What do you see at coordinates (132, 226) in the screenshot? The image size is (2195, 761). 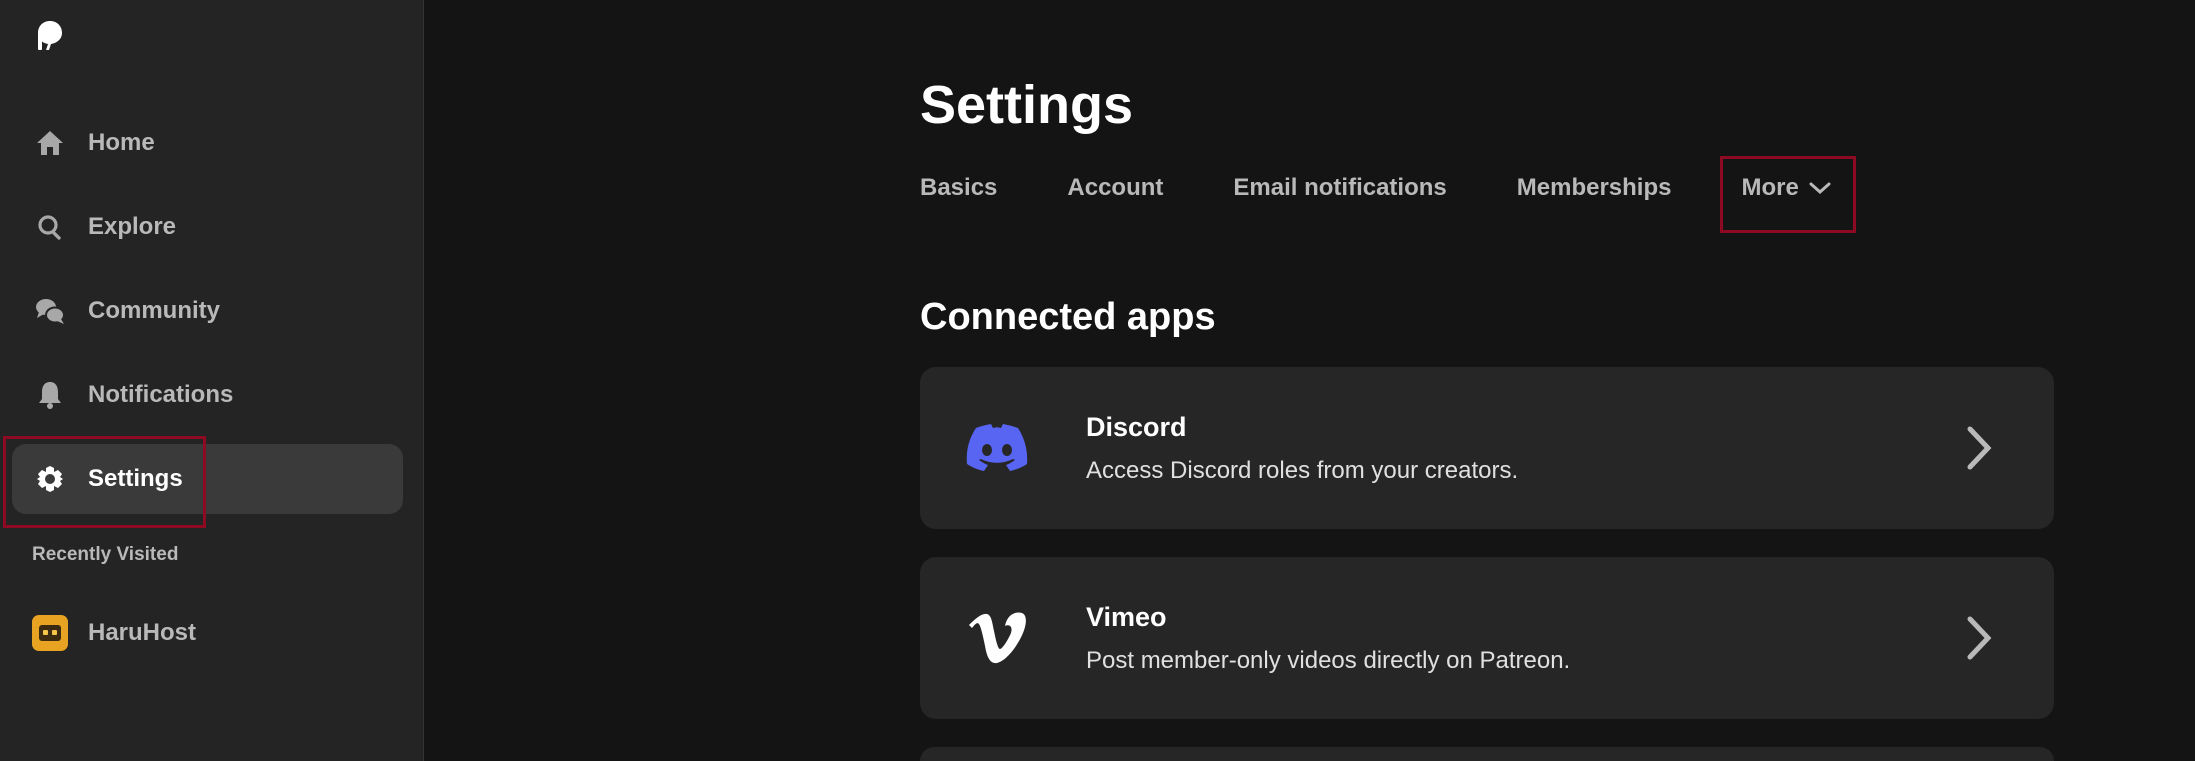 I see `sidebar-item-label: Explore` at bounding box center [132, 226].